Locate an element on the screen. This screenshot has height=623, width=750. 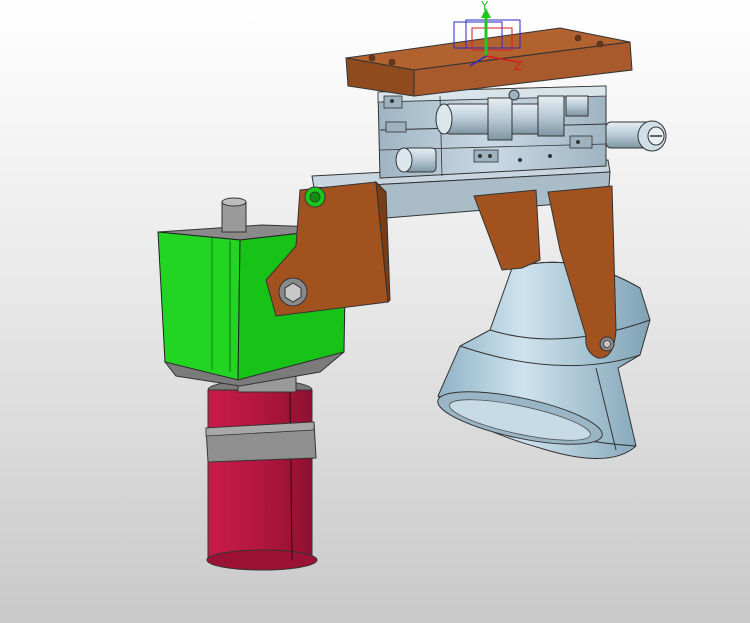
motor-clamp is located at coordinates (261, 442).